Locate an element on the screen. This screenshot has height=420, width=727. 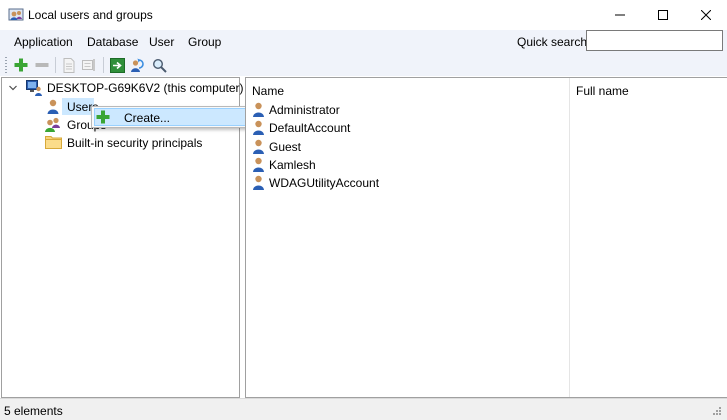
context-menu-item-create is located at coordinates (172, 117).